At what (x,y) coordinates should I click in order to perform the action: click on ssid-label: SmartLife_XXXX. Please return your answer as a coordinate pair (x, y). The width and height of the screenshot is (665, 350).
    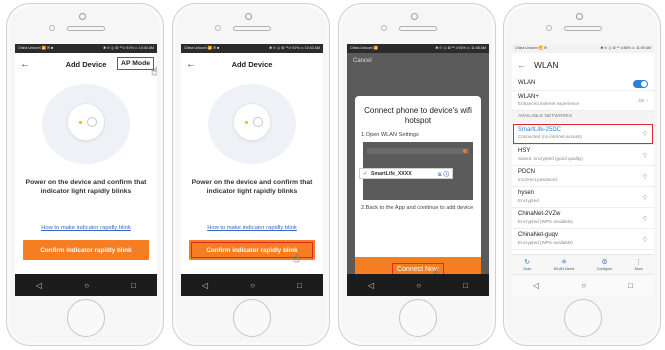
    Looking at the image, I should click on (391, 173).